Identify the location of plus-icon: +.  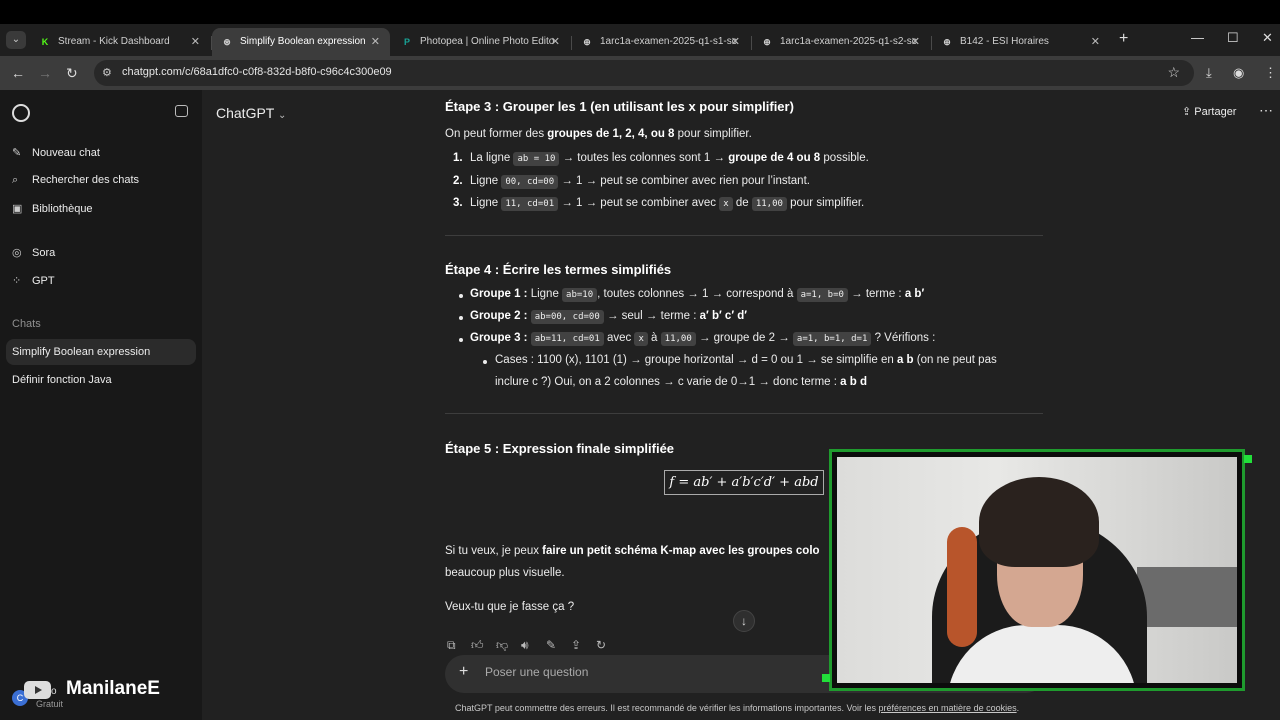
(463, 672).